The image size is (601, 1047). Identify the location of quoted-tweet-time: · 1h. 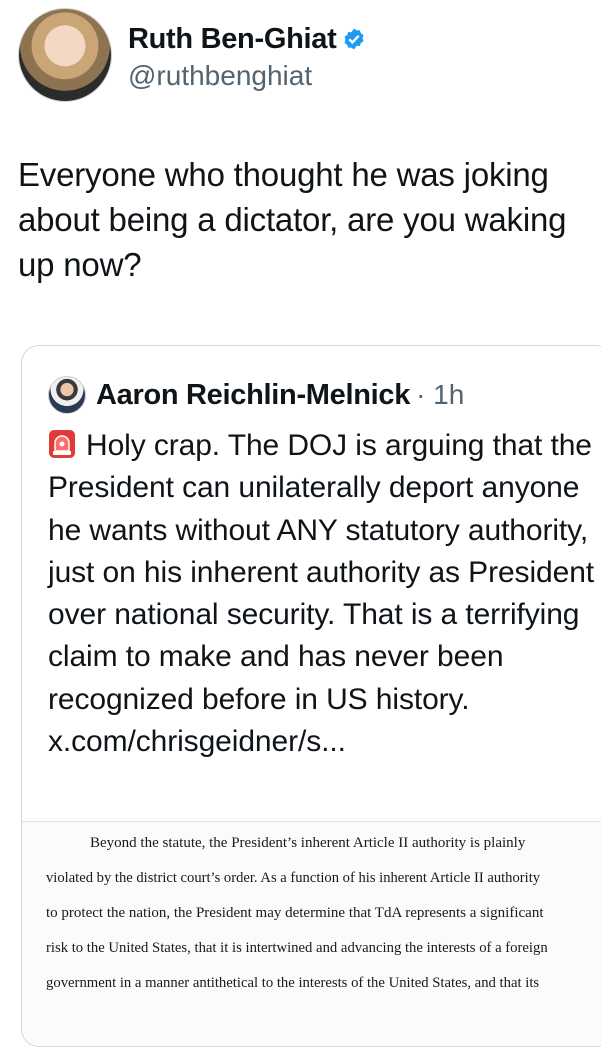
(440, 395).